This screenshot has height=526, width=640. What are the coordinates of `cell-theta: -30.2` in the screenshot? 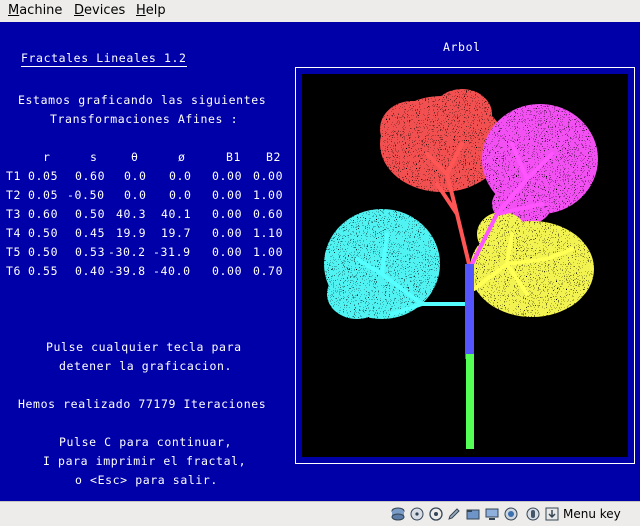 It's located at (127, 252).